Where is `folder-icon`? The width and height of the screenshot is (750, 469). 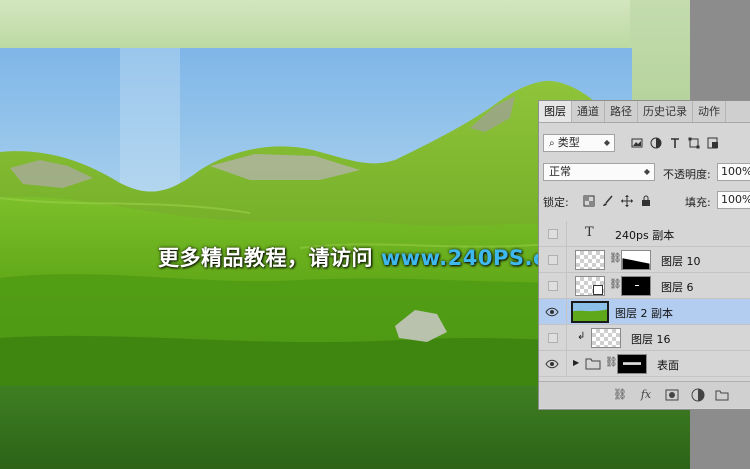 folder-icon is located at coordinates (593, 364).